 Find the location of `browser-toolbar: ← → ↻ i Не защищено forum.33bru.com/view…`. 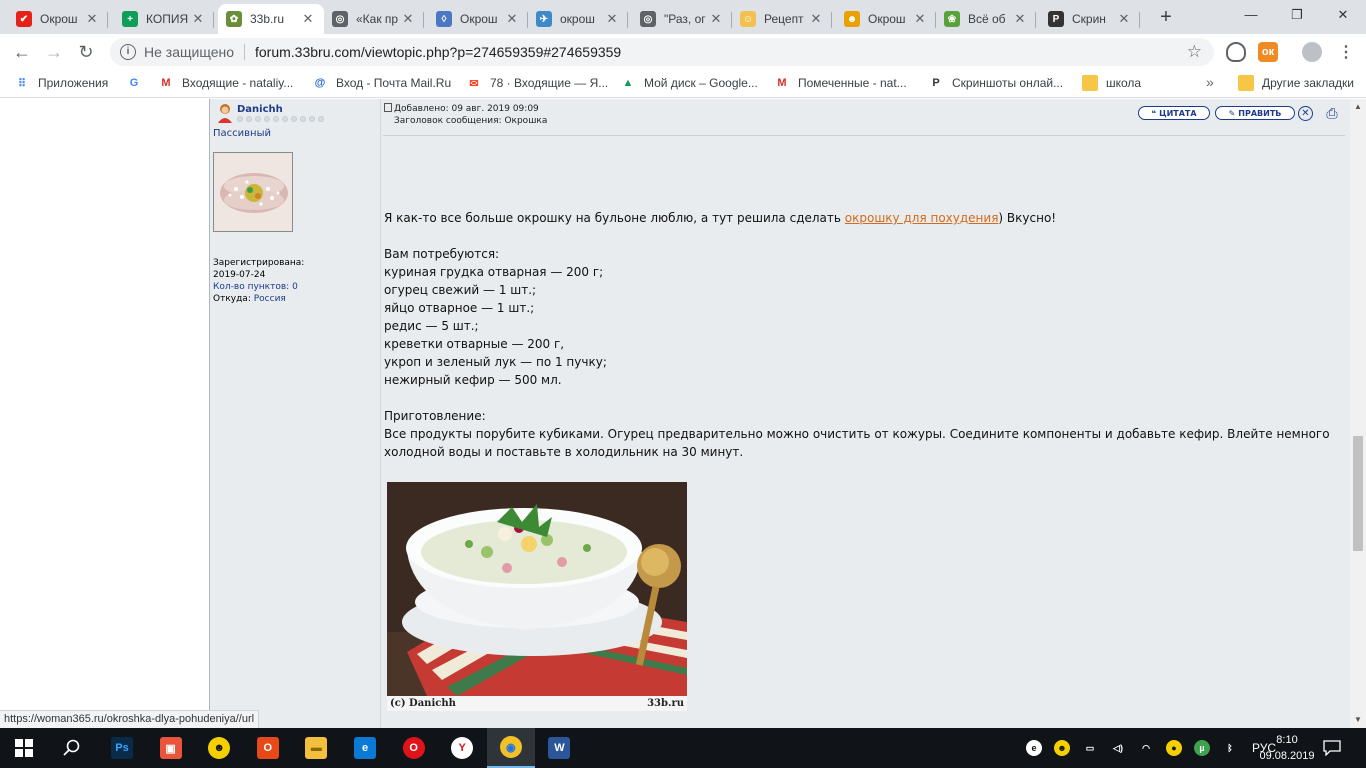

browser-toolbar: ← → ↻ i Не защищено forum.33bru.com/view… is located at coordinates (683, 52).